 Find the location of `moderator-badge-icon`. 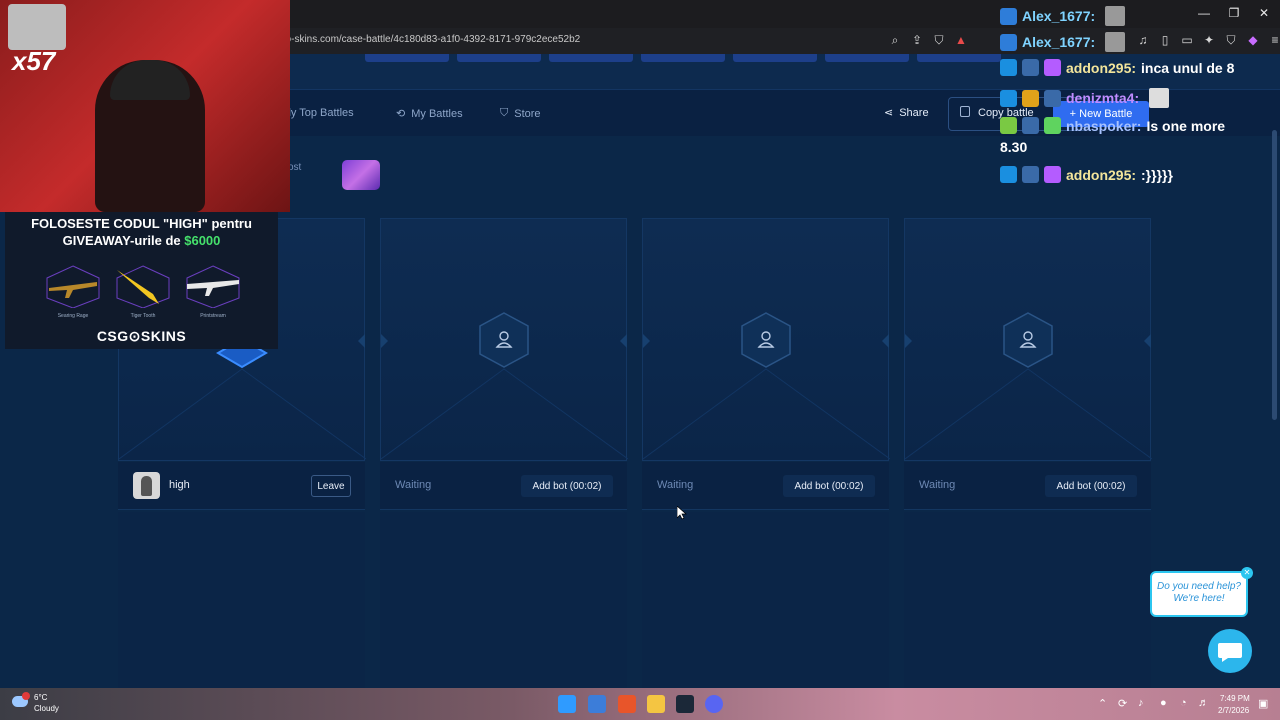

moderator-badge-icon is located at coordinates (1008, 67).